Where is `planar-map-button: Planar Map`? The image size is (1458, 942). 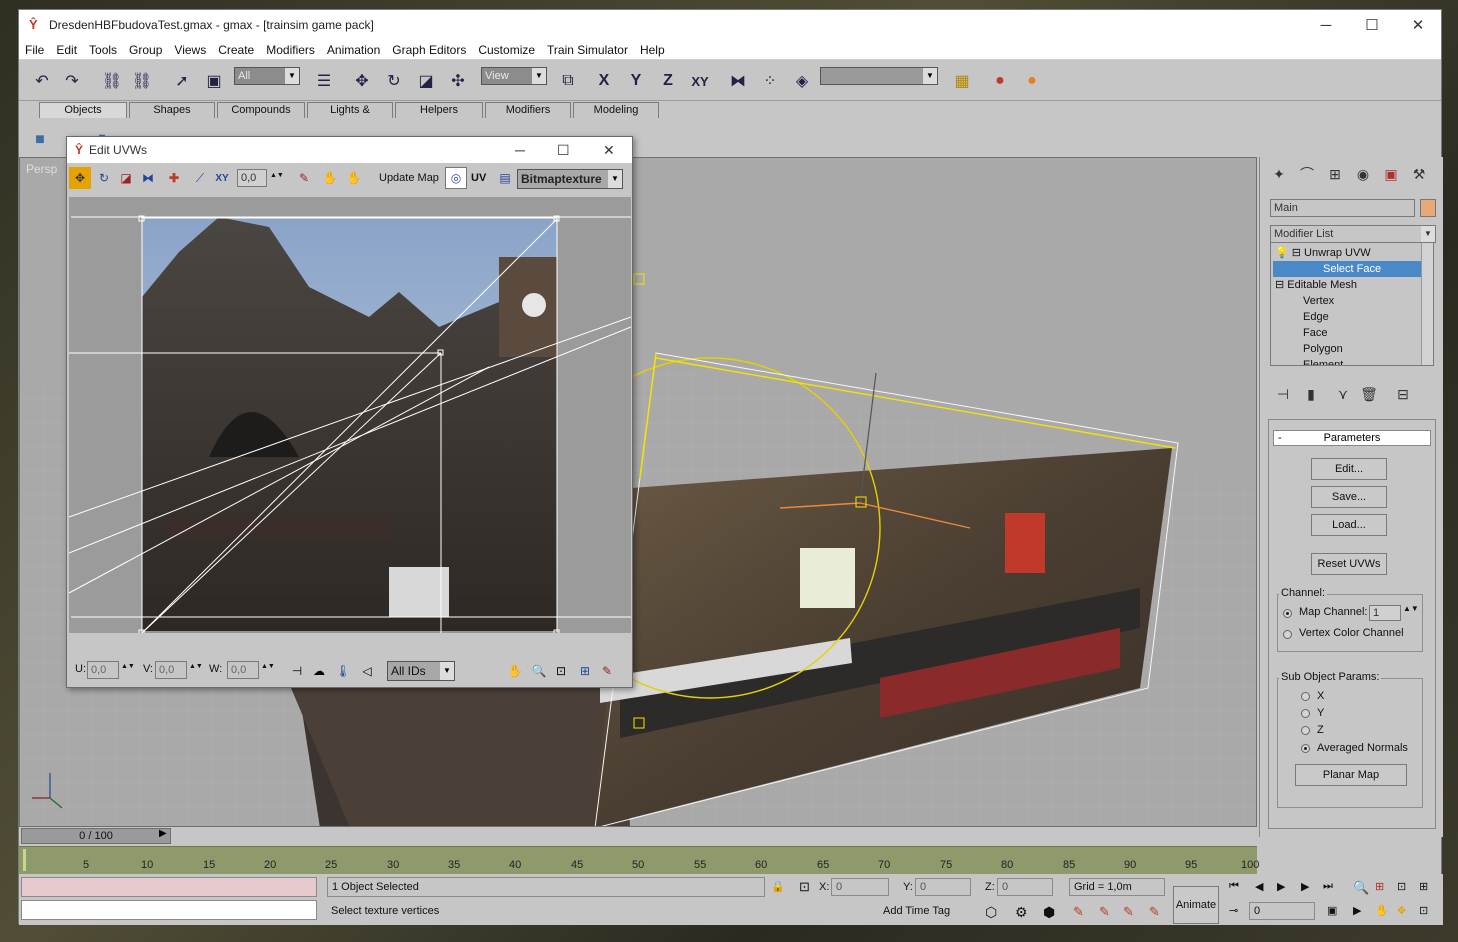
planar-map-button: Planar Map is located at coordinates (1351, 775).